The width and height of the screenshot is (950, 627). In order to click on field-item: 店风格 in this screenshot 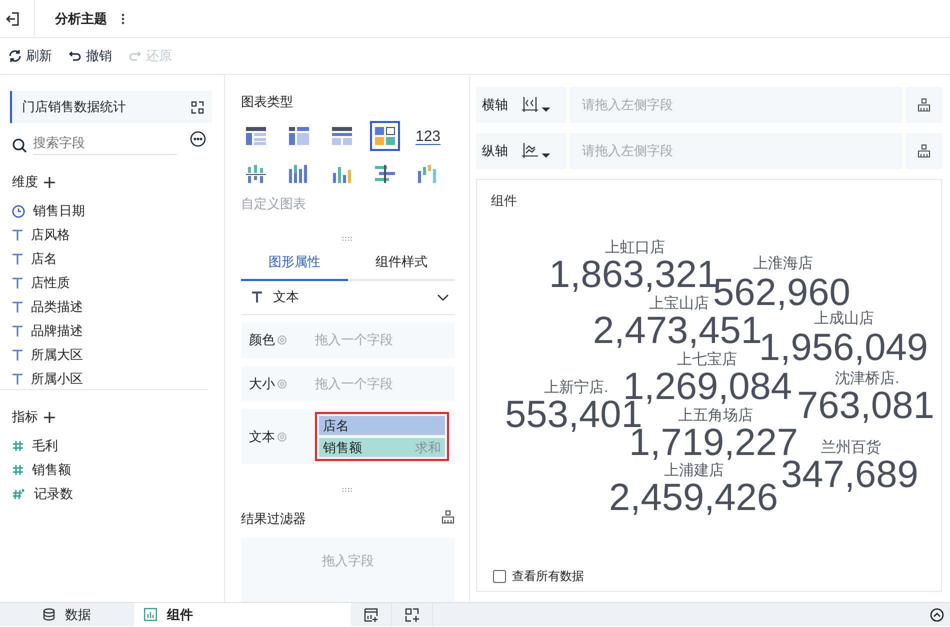, I will do `click(104, 235)`.